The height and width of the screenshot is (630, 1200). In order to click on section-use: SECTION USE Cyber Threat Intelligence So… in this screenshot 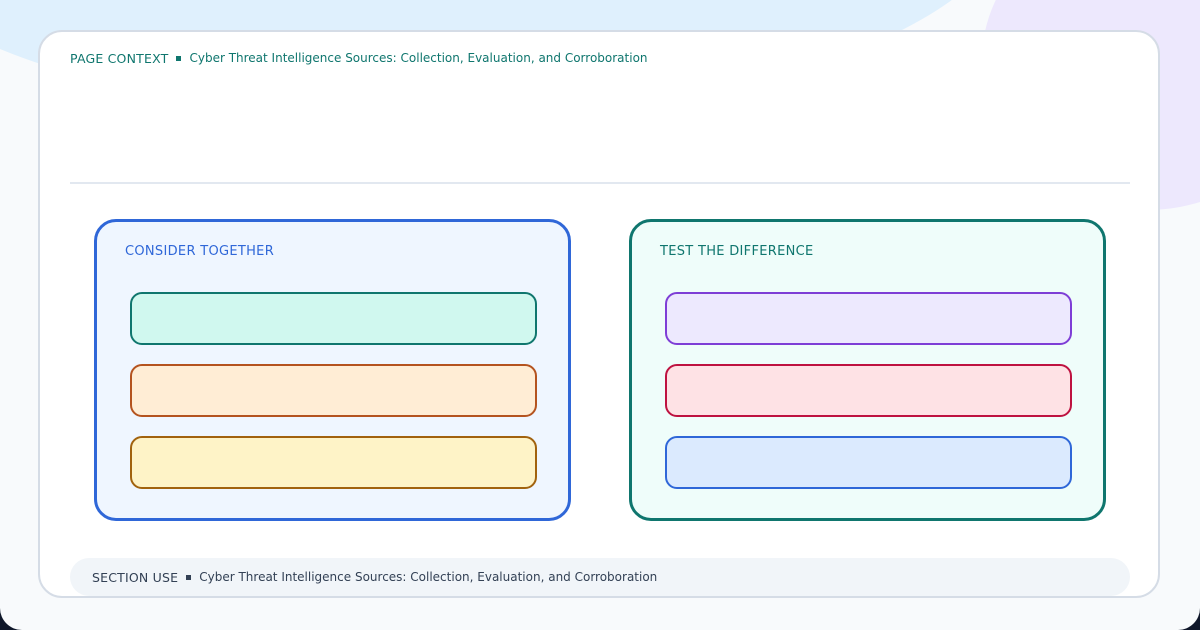, I will do `click(374, 577)`.